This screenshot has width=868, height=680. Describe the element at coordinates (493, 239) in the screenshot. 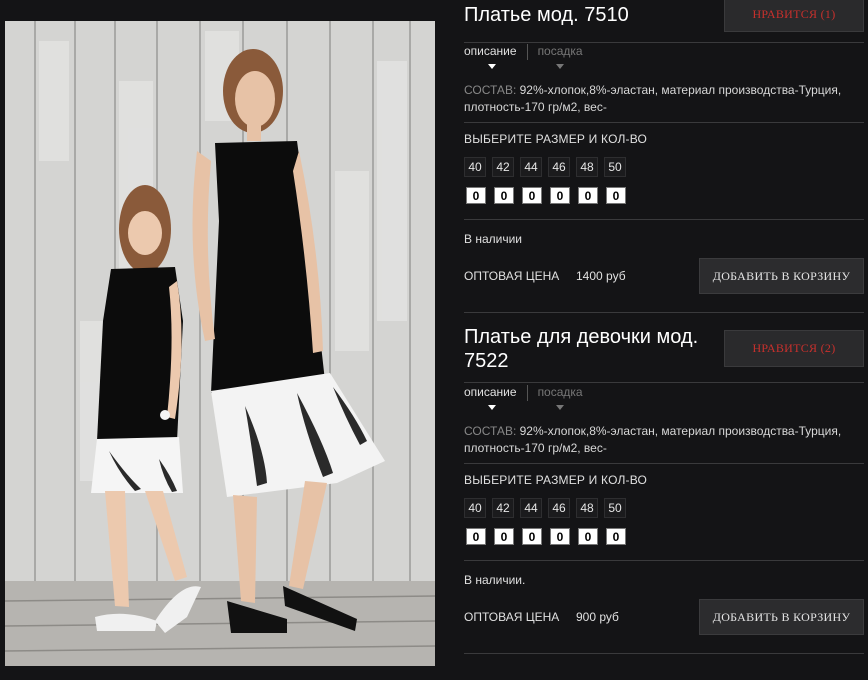

I see `stock-status: В наличии` at that location.